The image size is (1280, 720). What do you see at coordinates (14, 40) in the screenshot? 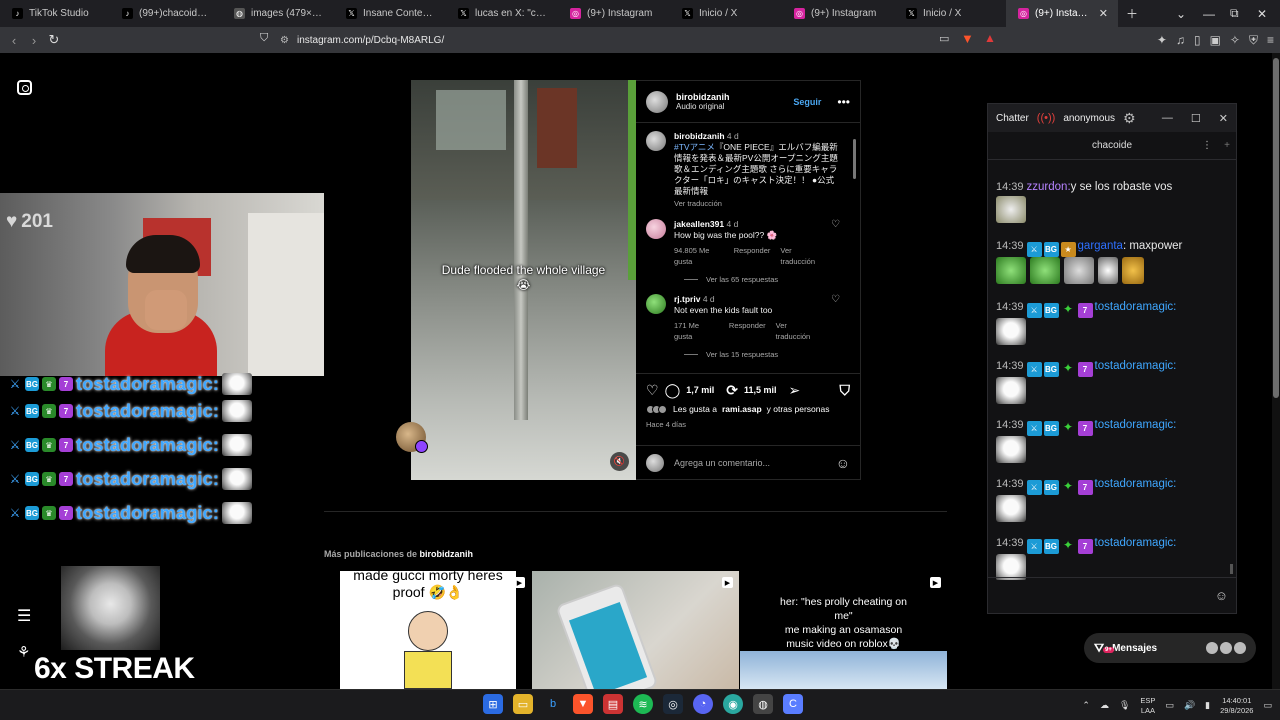
I see `back-icon: ‹` at bounding box center [14, 40].